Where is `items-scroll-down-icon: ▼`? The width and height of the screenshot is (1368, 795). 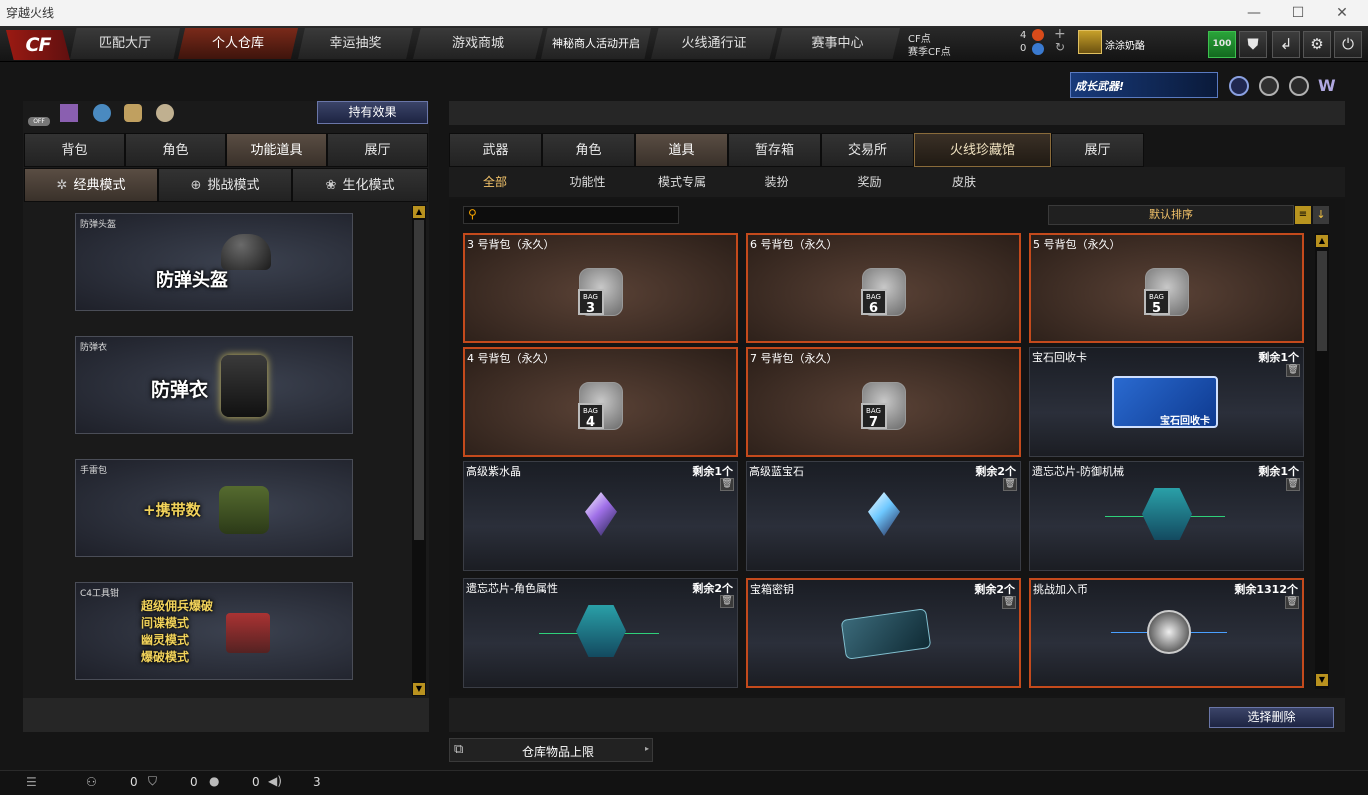 items-scroll-down-icon: ▼ is located at coordinates (1322, 680).